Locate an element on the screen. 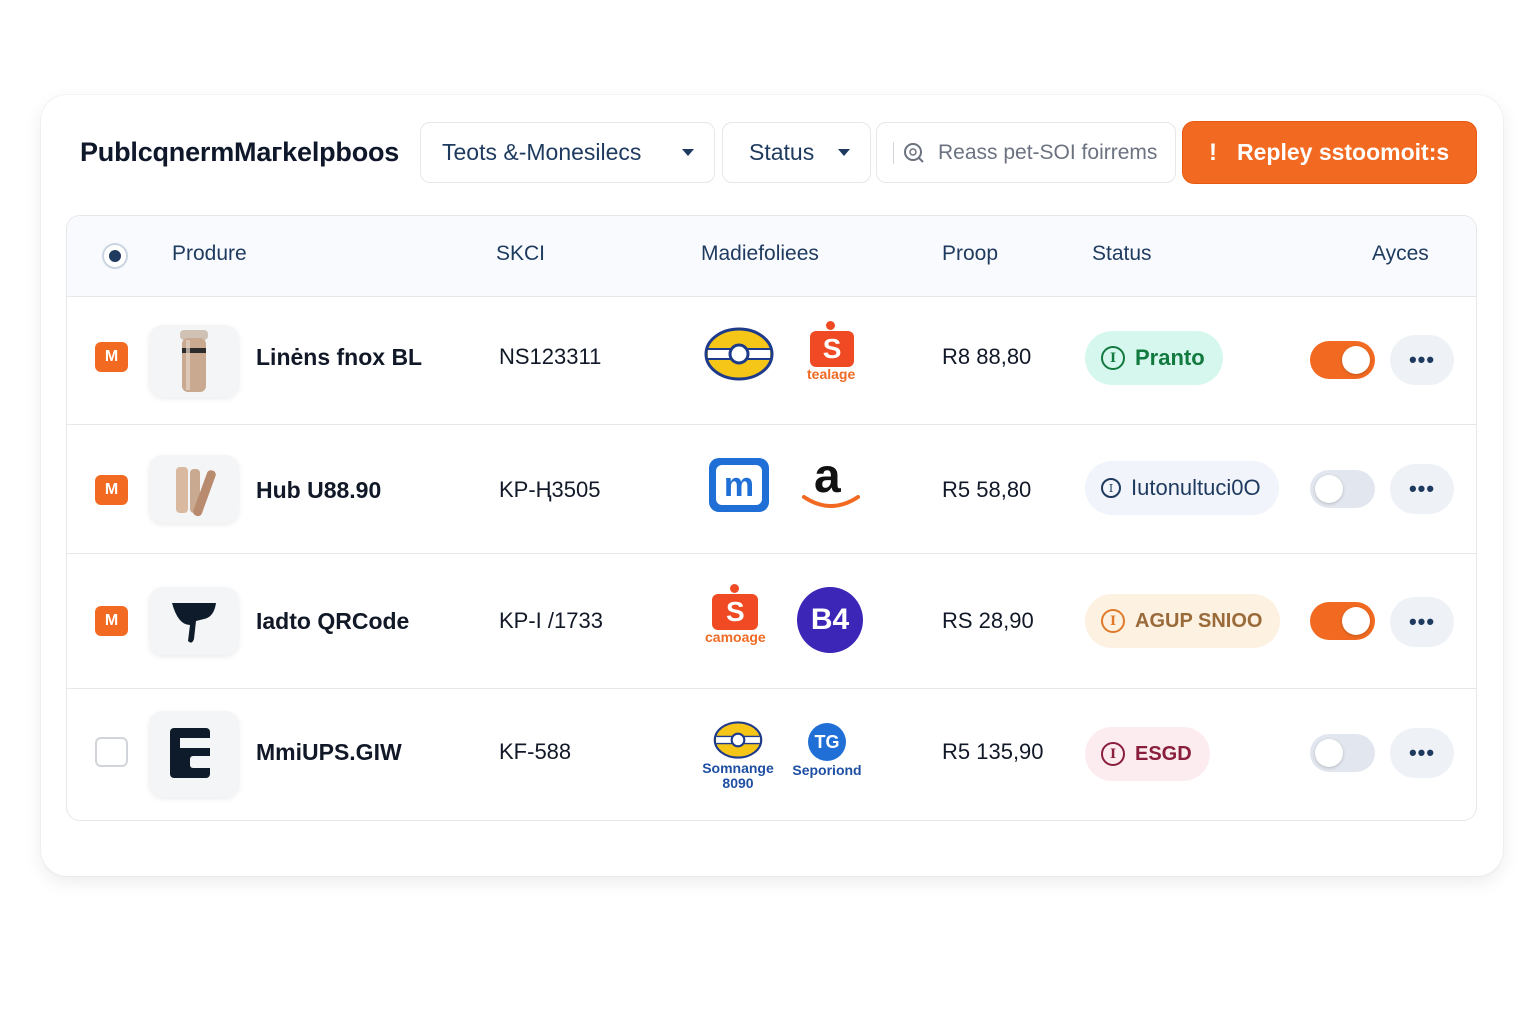 Image resolution: width=1536 pixels, height=1024 pixels. status-text: Iutonultuci0O is located at coordinates (1196, 487).